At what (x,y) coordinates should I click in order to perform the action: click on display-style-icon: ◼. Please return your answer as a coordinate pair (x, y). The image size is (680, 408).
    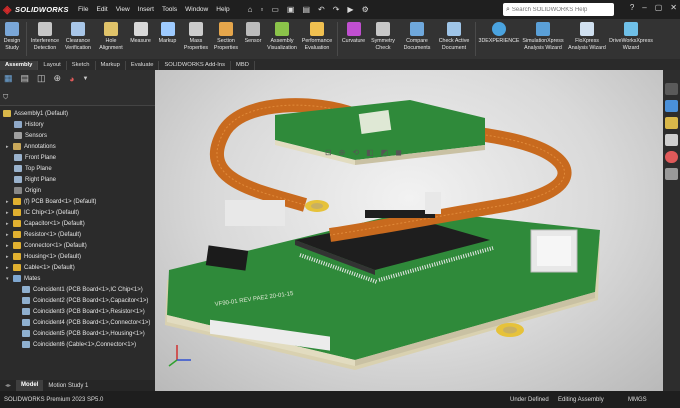
    Looking at the image, I should click on (398, 152).